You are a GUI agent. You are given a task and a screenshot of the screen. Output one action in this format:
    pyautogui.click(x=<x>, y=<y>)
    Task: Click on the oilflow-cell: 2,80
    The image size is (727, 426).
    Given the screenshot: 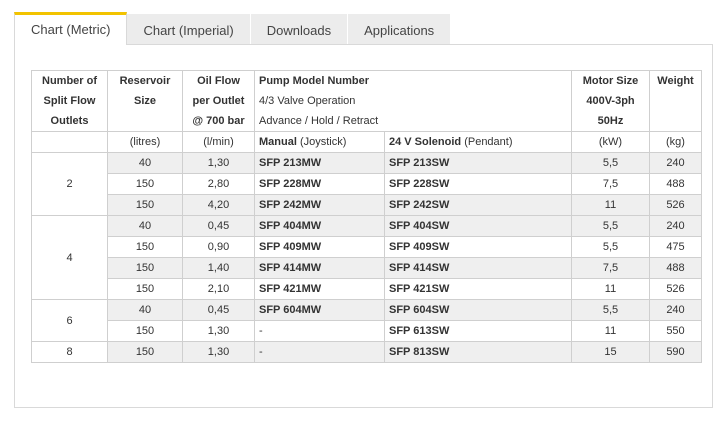 What is the action you would take?
    pyautogui.click(x=218, y=184)
    